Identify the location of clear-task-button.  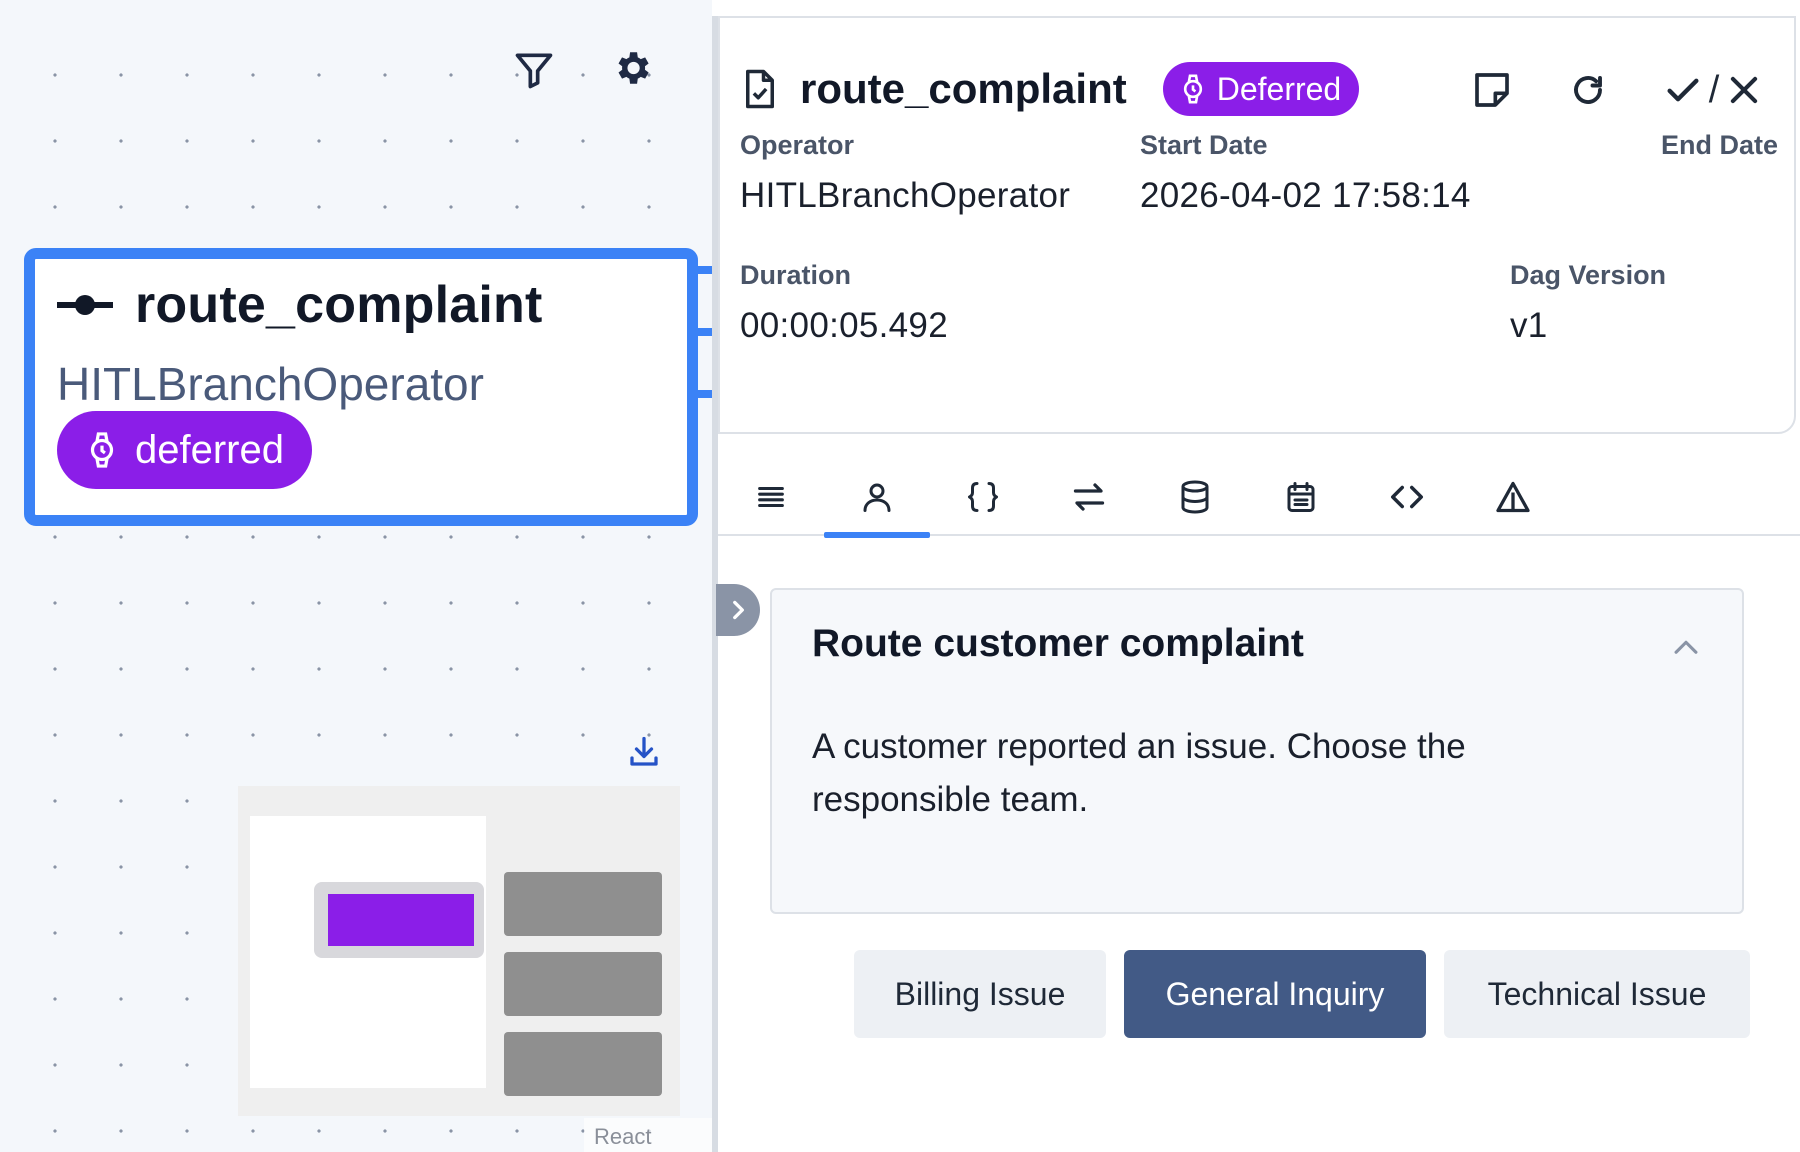
(1588, 90).